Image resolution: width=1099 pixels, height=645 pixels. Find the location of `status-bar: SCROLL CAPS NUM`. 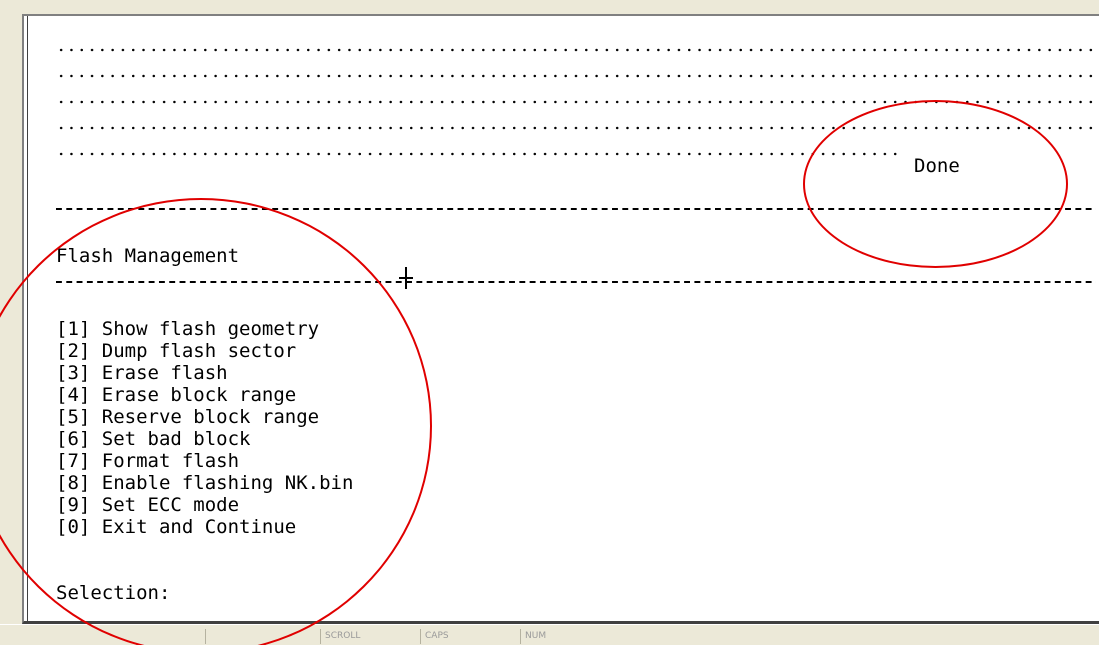

status-bar: SCROLL CAPS NUM is located at coordinates (549, 634).